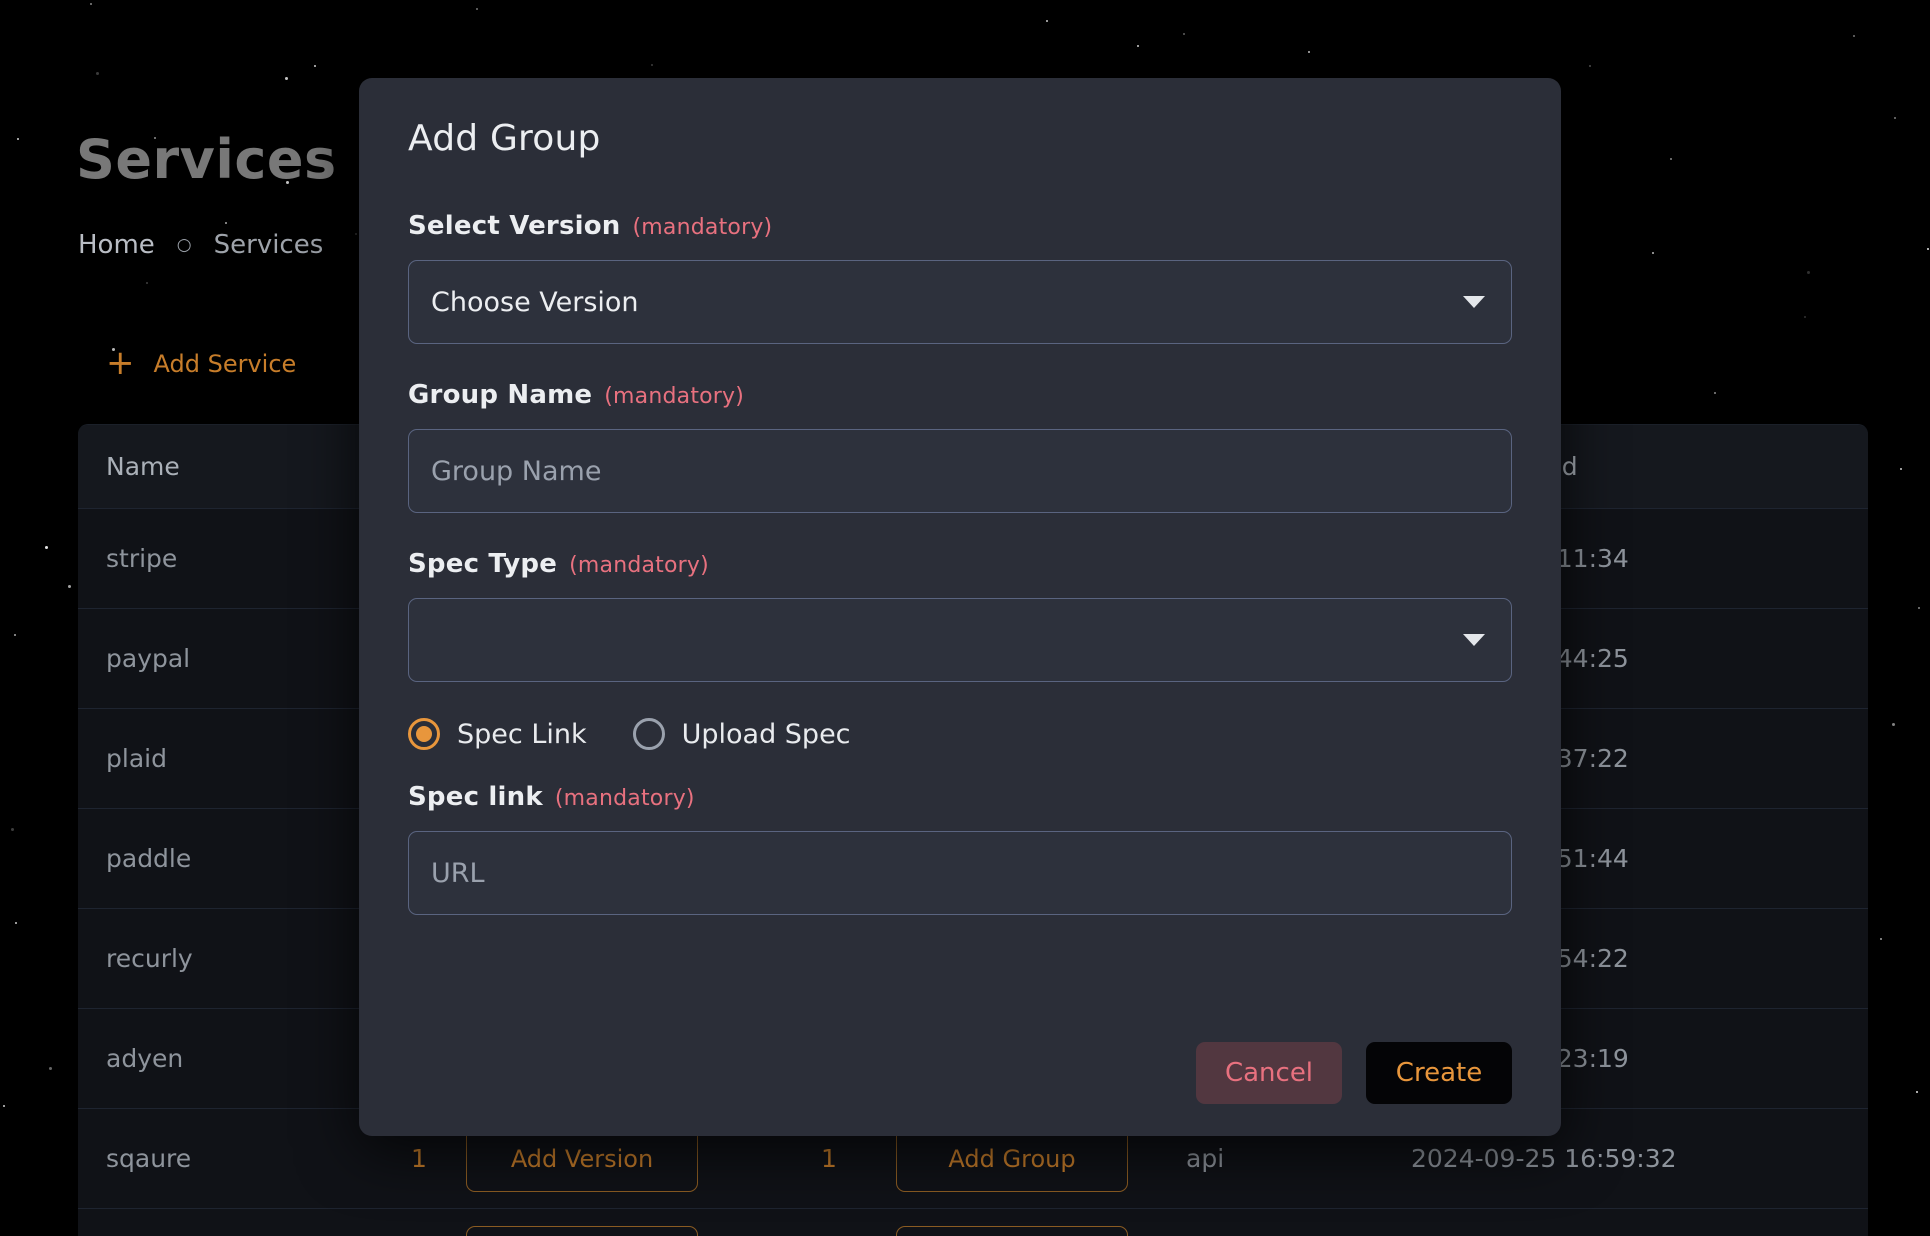 The image size is (1930, 1236). I want to click on radio-option-upload-spec-label: Upload Spec, so click(766, 734).